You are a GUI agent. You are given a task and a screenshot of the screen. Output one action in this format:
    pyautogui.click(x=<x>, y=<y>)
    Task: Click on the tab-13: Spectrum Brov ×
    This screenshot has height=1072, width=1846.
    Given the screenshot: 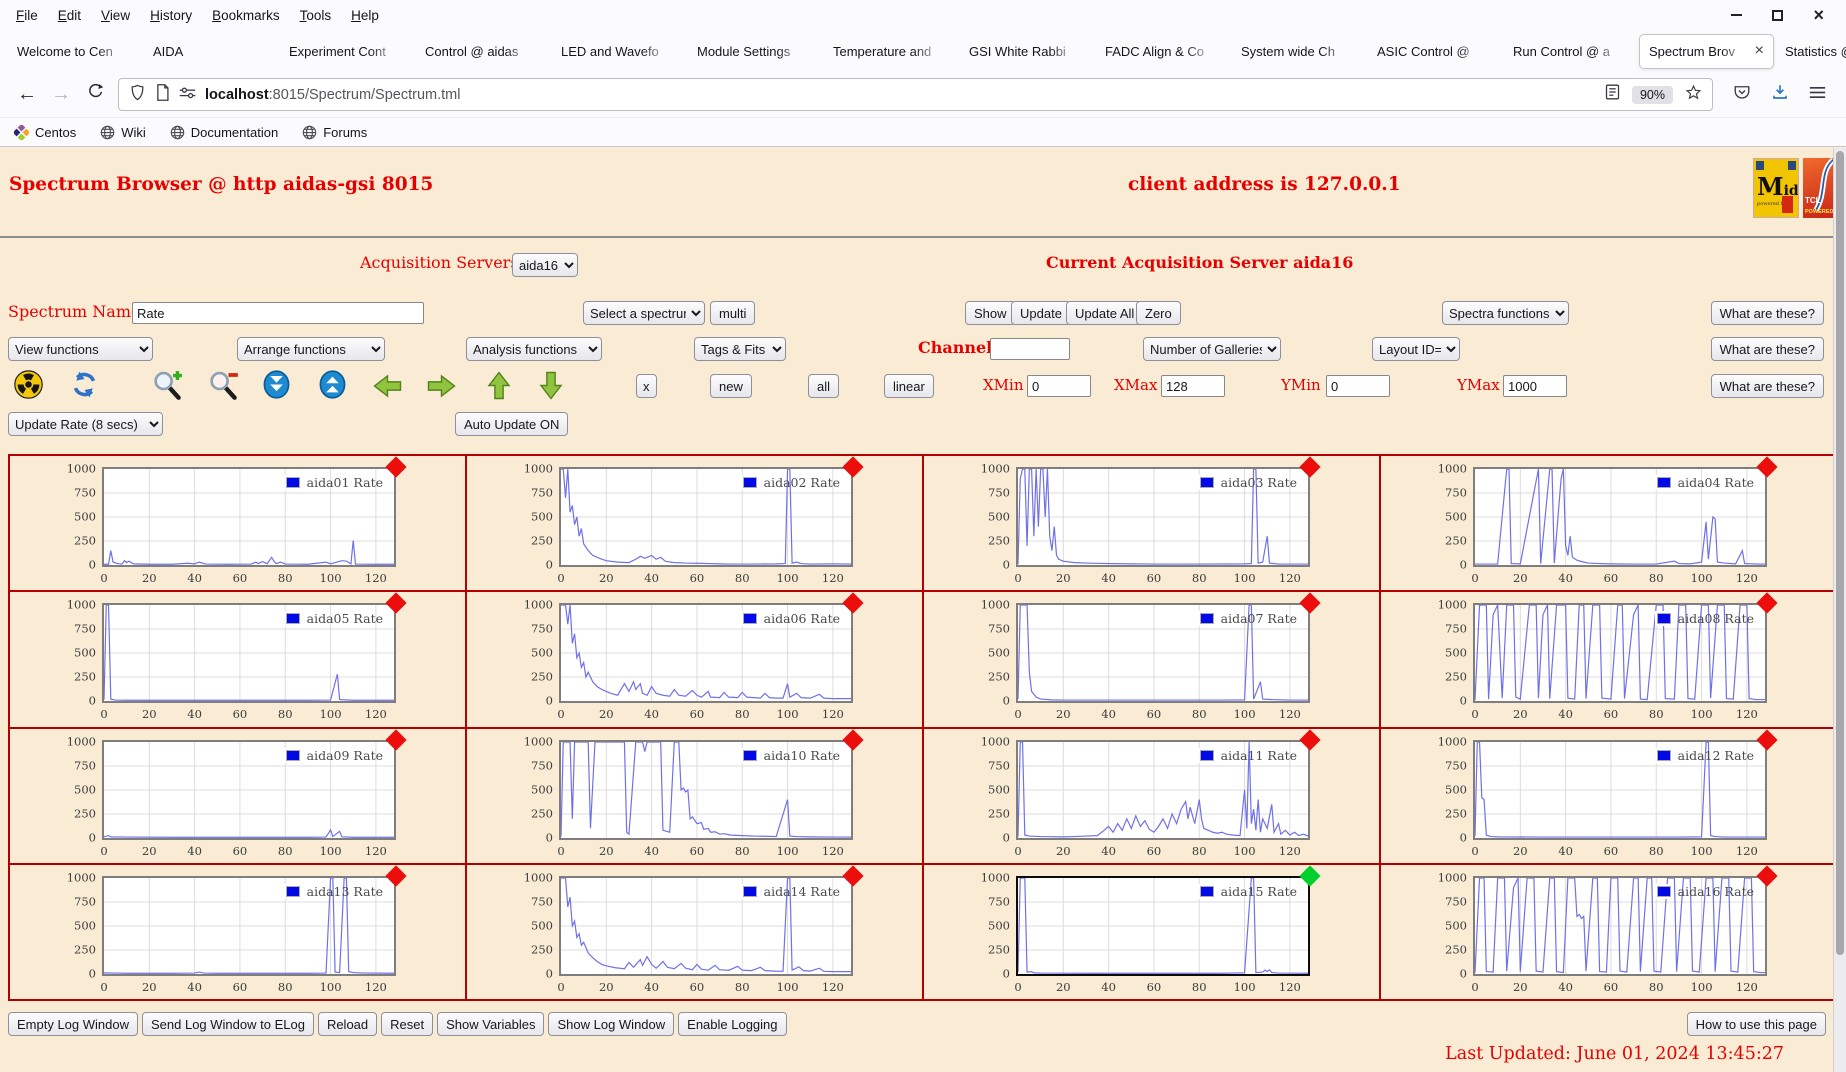 What is the action you would take?
    pyautogui.click(x=1706, y=51)
    